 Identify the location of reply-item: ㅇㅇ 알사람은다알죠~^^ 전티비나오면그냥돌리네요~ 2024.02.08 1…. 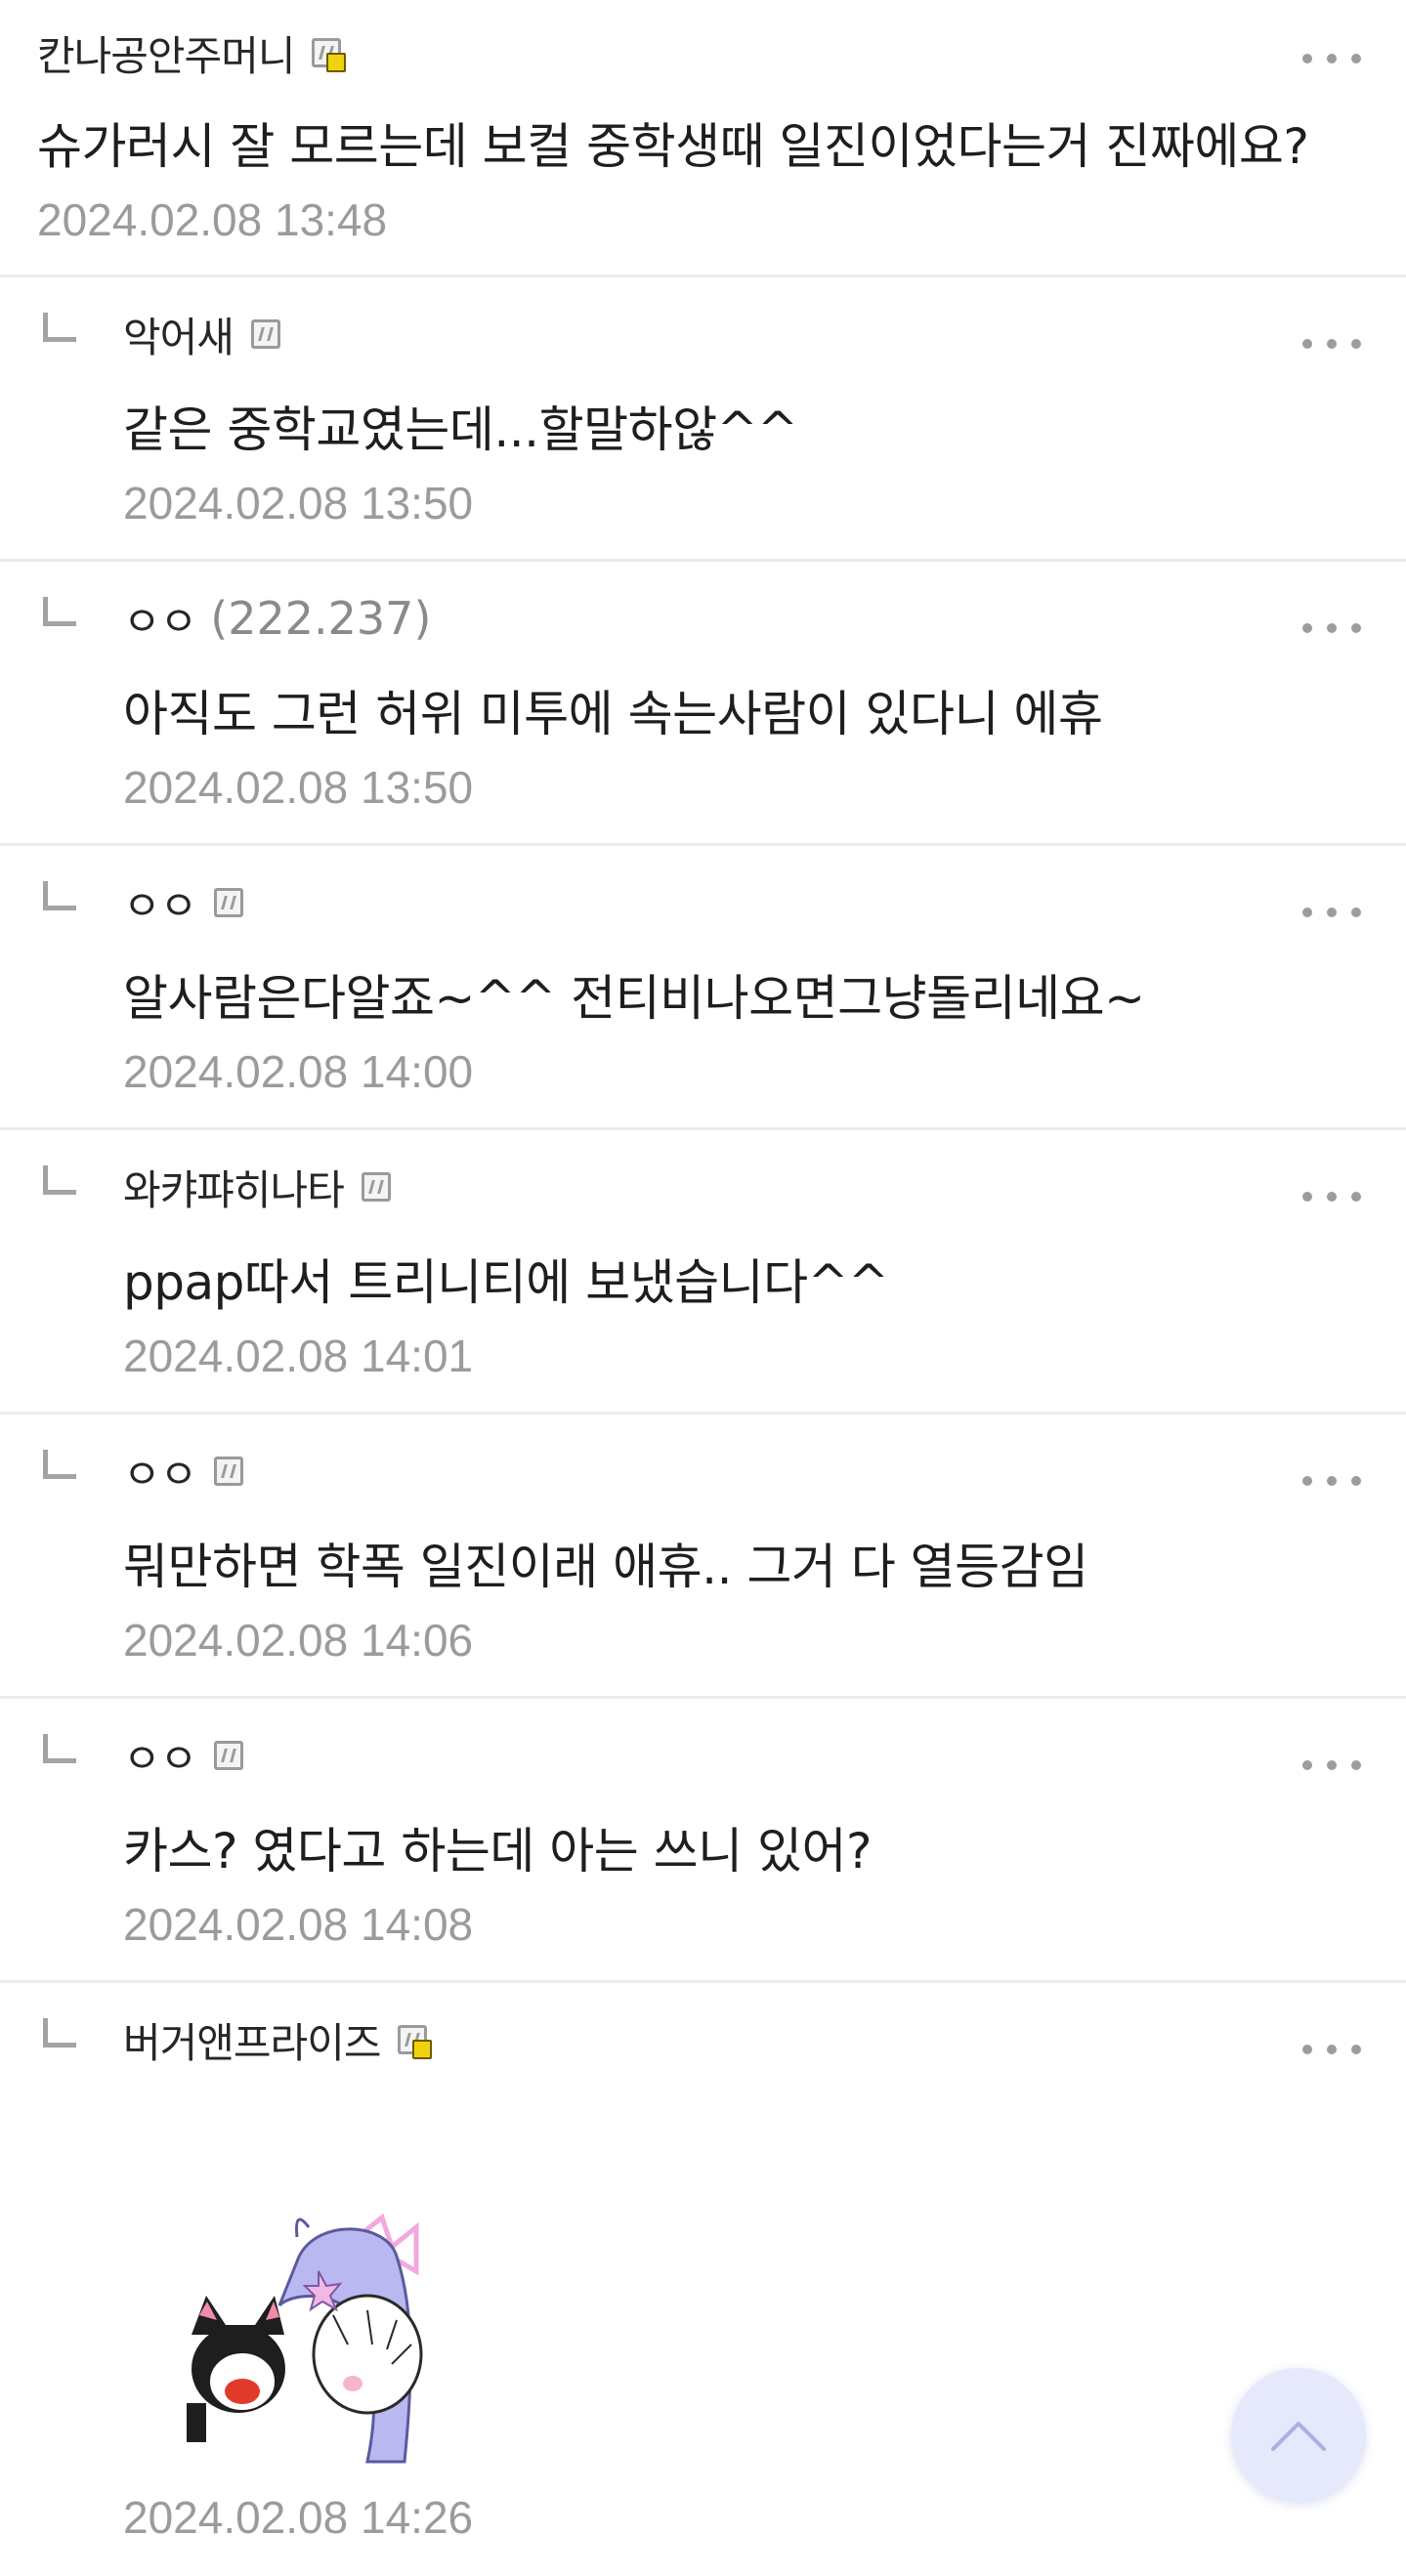
(703, 988).